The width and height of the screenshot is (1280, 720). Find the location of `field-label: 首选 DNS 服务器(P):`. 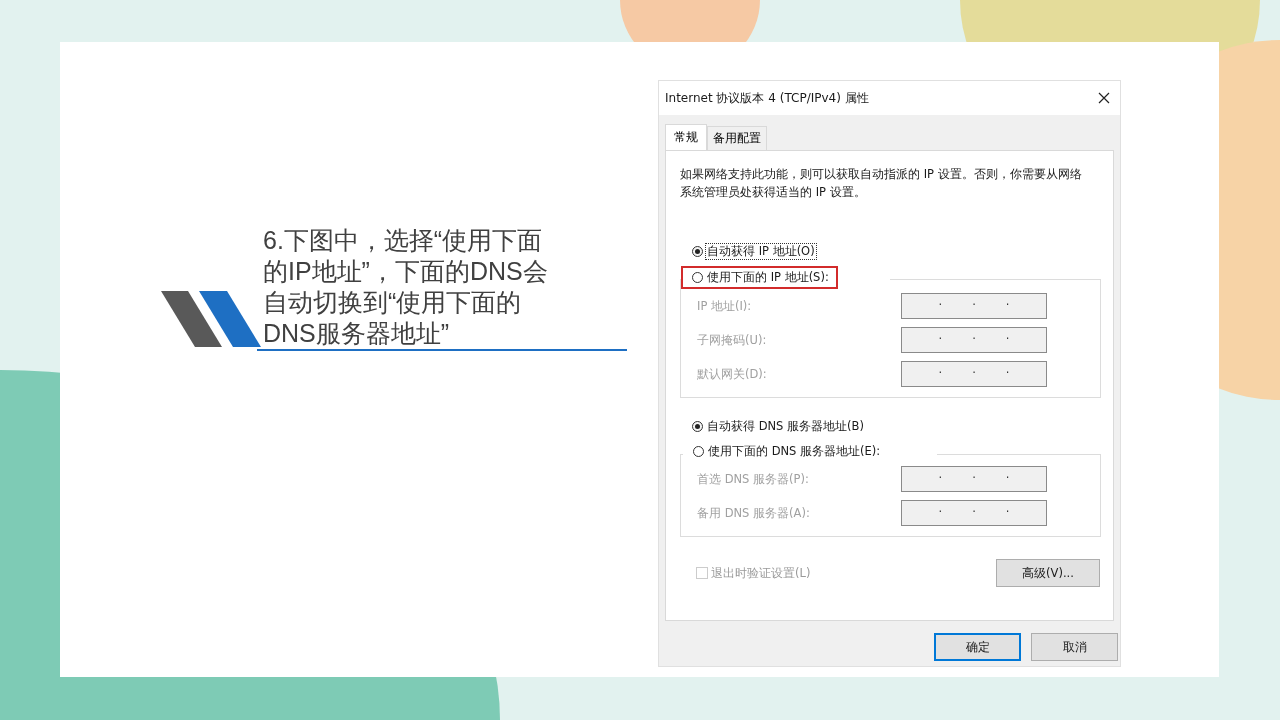

field-label: 首选 DNS 服务器(P): is located at coordinates (753, 479).